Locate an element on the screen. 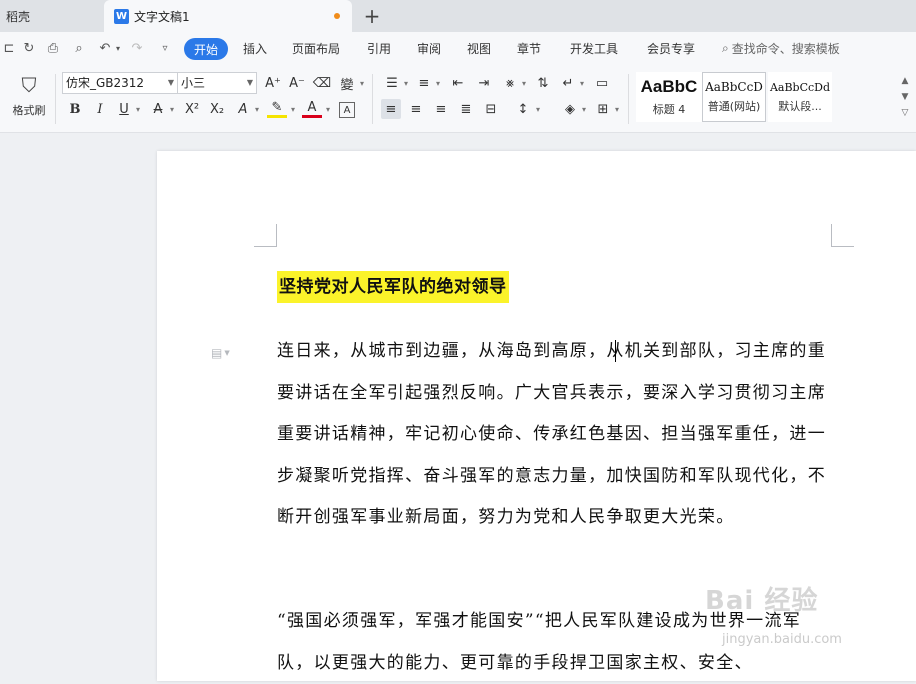  font-name-value: 仿宋_GB2312 is located at coordinates (105, 83).